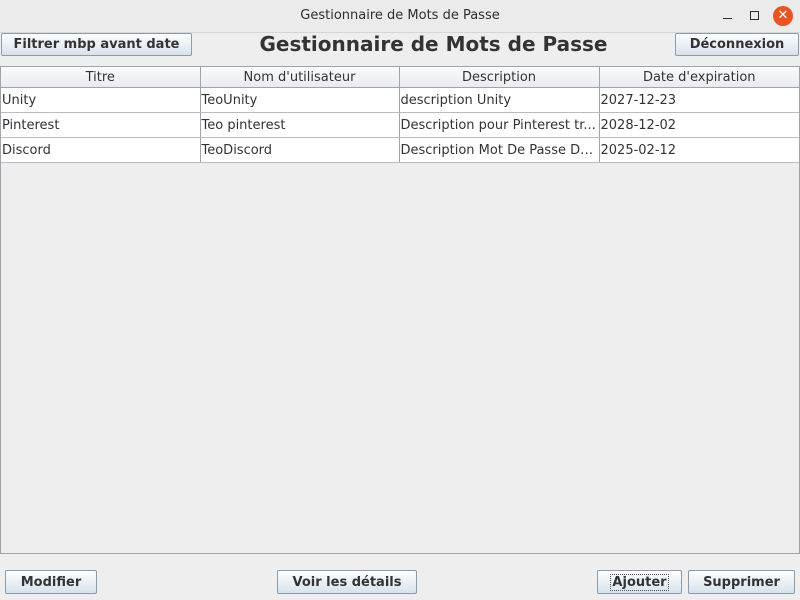  What do you see at coordinates (300, 150) in the screenshot?
I see `cell-username: TeoDiscord` at bounding box center [300, 150].